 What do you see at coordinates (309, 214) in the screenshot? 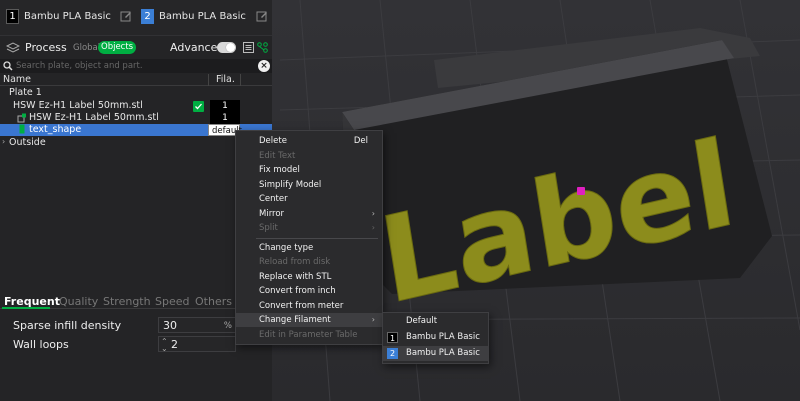
I see `menu-item-mirror: Mirror ›` at bounding box center [309, 214].